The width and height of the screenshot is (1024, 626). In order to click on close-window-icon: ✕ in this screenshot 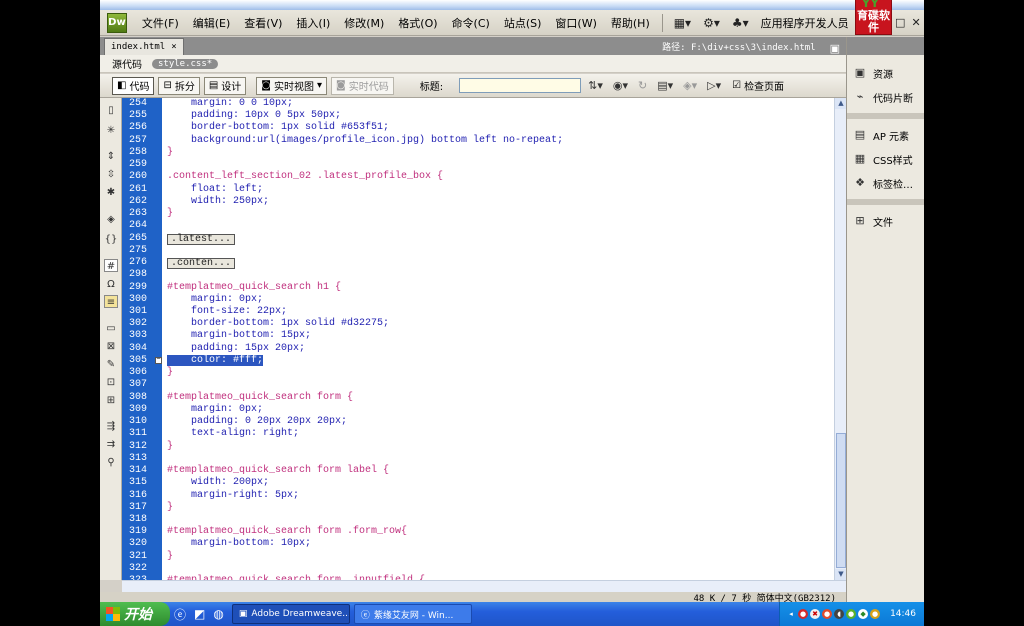, I will do `click(916, 22)`.